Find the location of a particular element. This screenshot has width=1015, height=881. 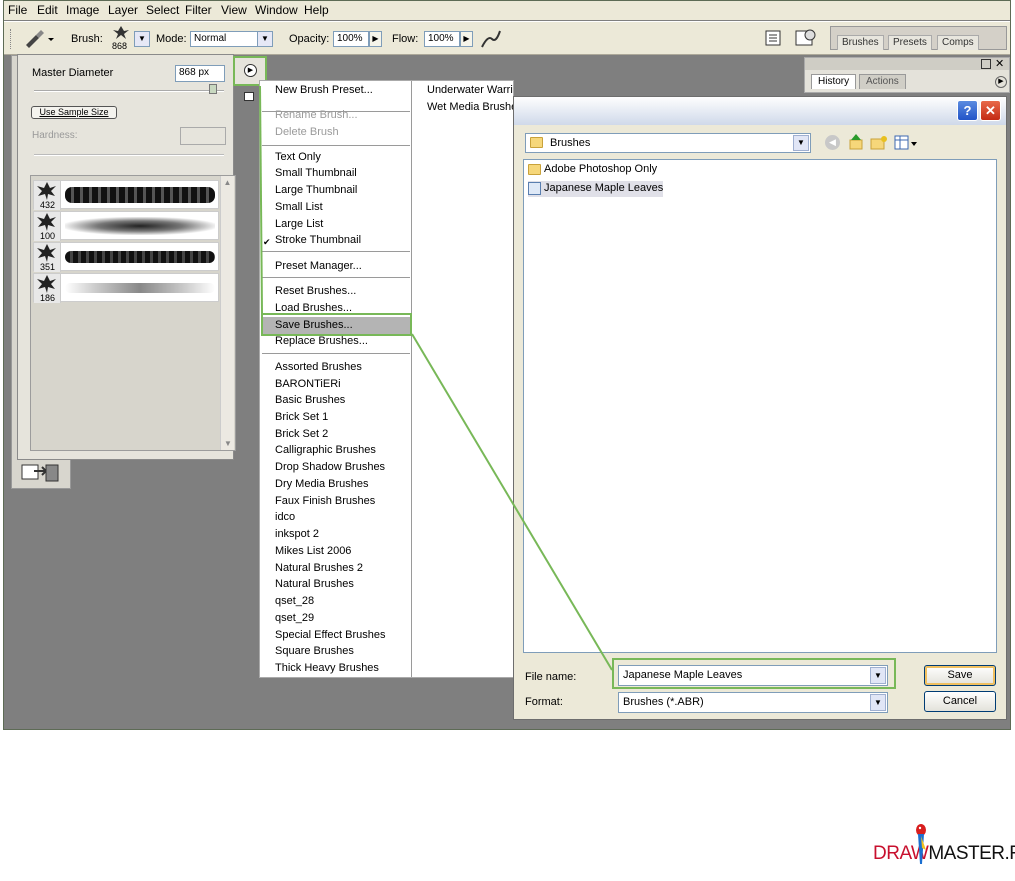

drawmaster-logo: DRAWMASTER.RU is located at coordinates (944, 854).